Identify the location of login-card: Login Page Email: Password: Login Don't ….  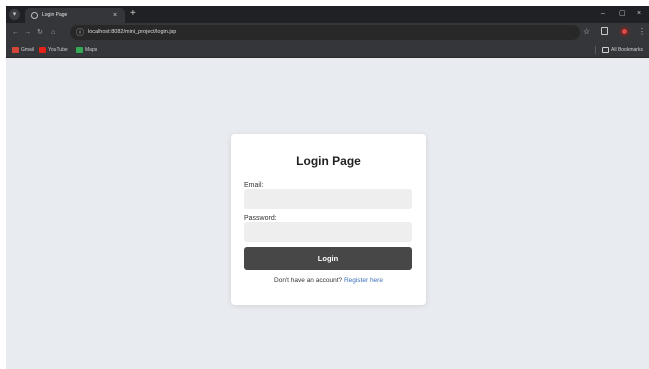
(328, 219).